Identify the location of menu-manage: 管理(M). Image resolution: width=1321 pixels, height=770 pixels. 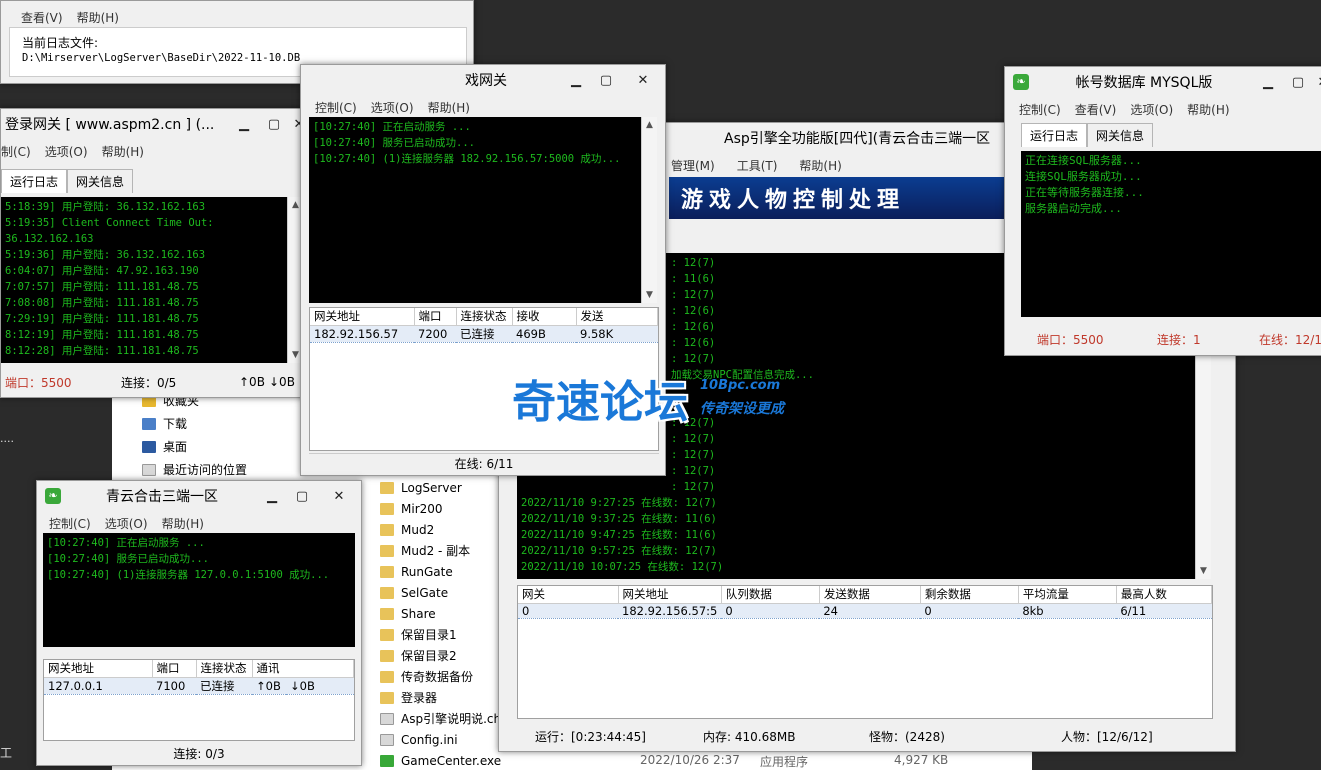
(693, 165).